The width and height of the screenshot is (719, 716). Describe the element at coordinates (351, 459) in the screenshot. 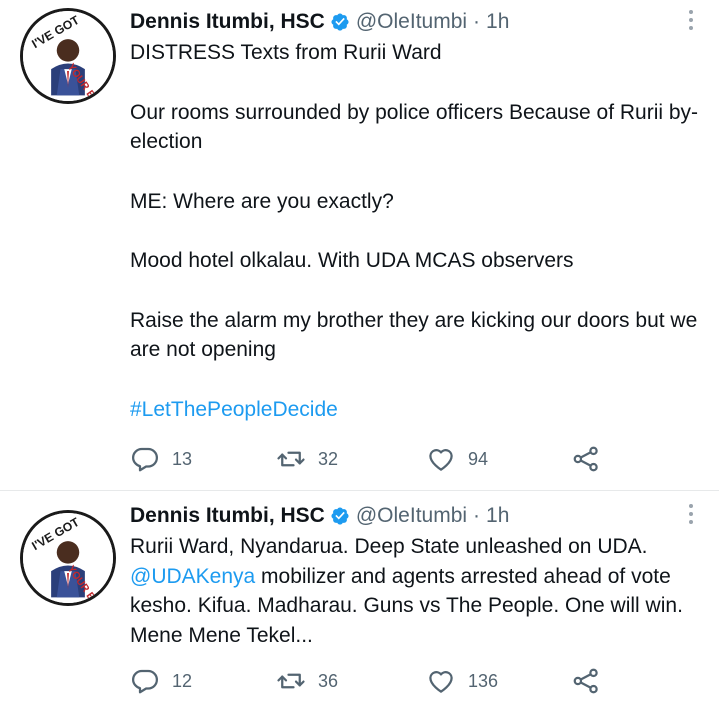

I see `retweet-button: 32` at that location.